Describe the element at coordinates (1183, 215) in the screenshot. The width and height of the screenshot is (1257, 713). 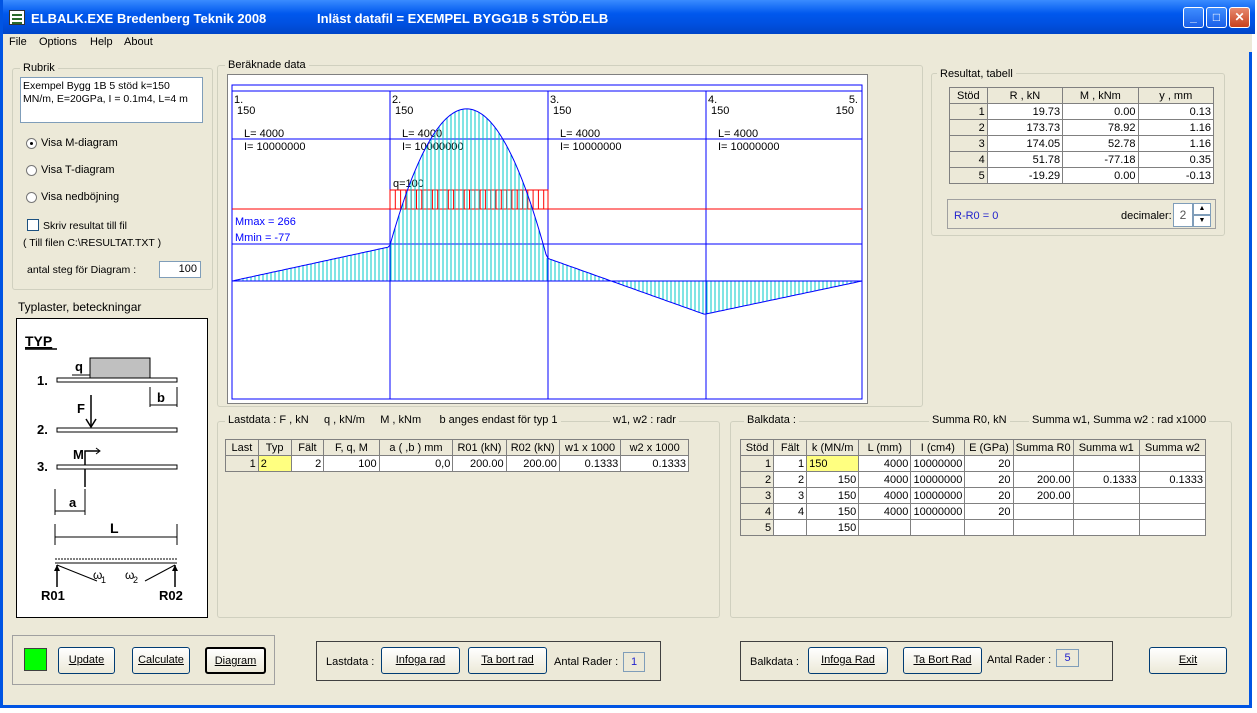
I see `decimals-input: 2` at that location.